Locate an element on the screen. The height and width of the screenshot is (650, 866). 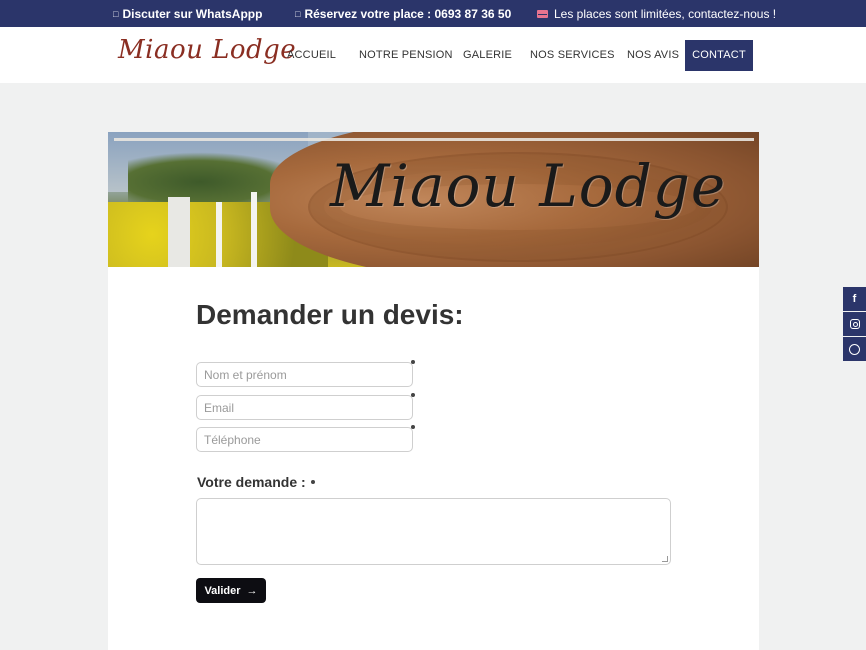
email-input is located at coordinates (304, 407).